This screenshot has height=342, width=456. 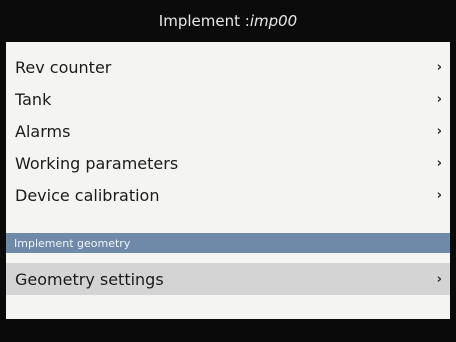 What do you see at coordinates (97, 163) in the screenshot?
I see `menu-item-label: Working parameters` at bounding box center [97, 163].